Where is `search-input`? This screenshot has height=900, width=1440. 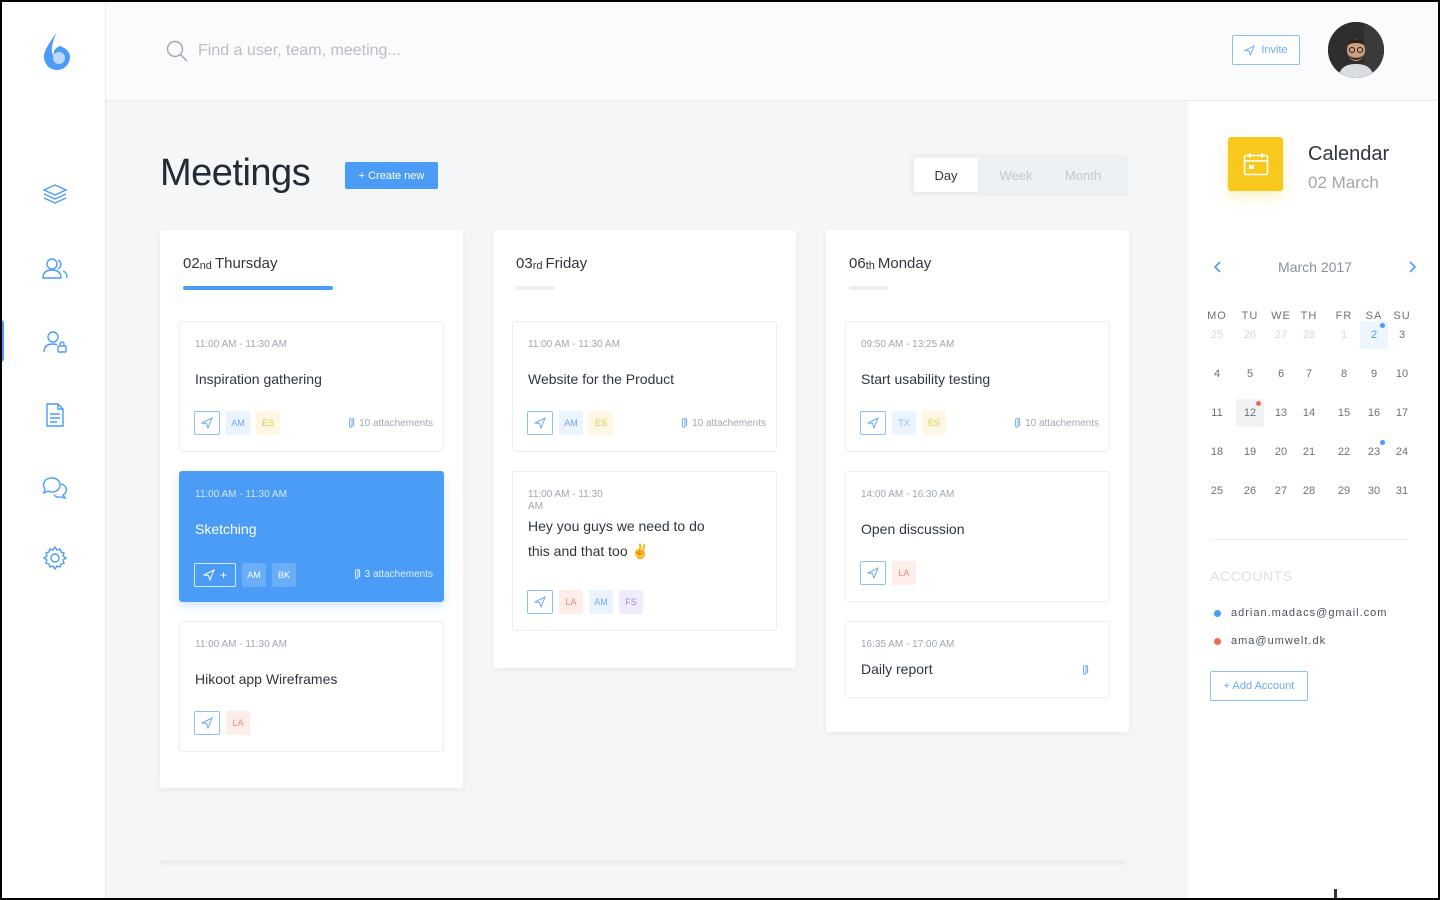
search-input is located at coordinates (448, 51).